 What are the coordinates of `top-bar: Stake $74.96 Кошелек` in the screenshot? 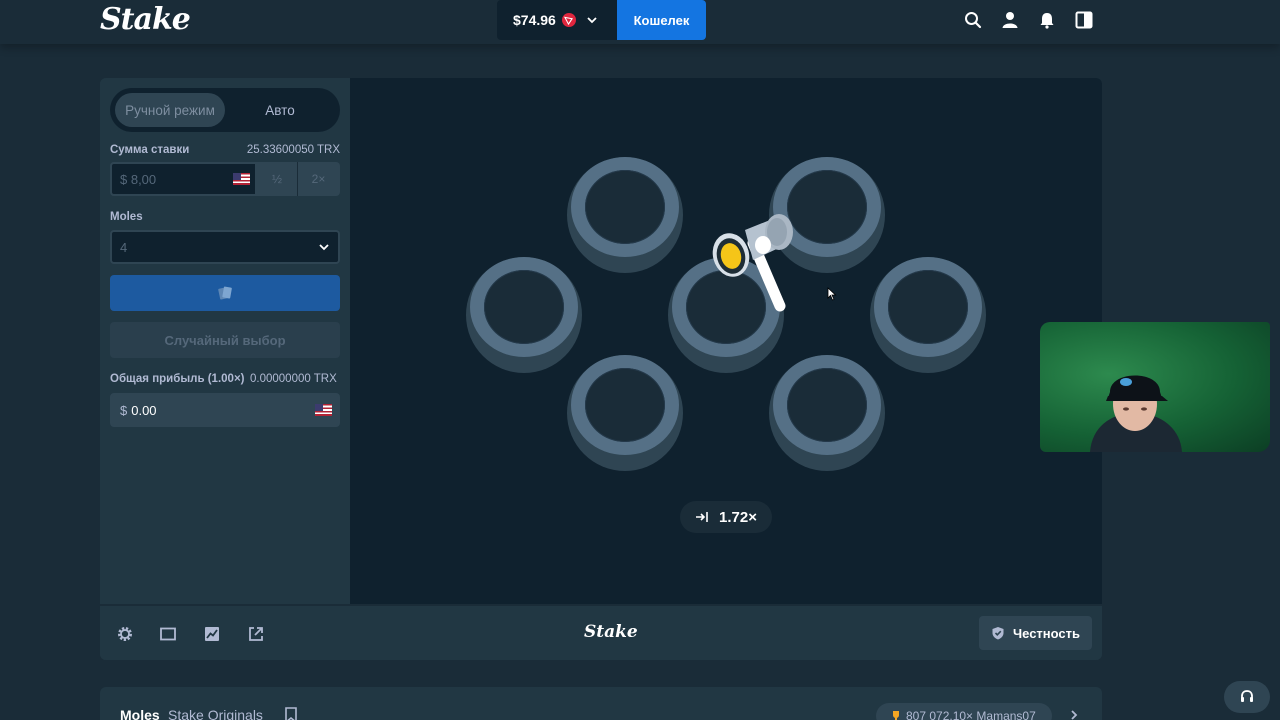 It's located at (640, 22).